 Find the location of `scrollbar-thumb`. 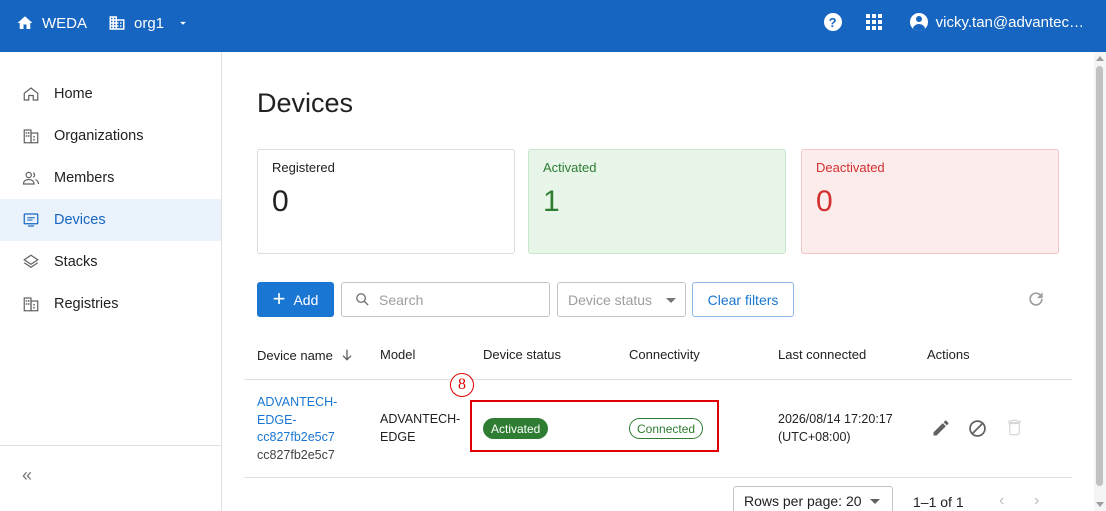

scrollbar-thumb is located at coordinates (1099, 276).